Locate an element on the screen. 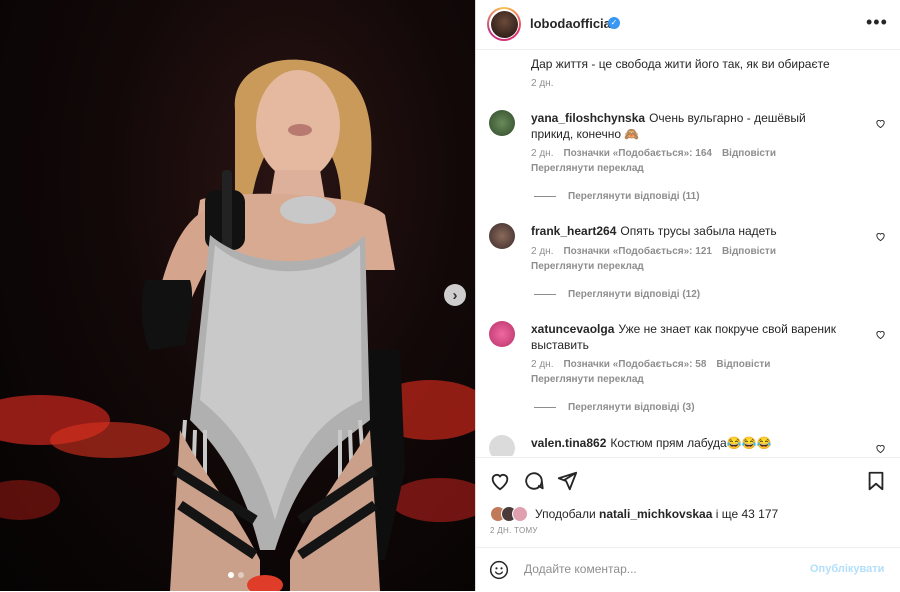 The height and width of the screenshot is (592, 900). caption-timestamp: 2 дн. is located at coordinates (542, 83).